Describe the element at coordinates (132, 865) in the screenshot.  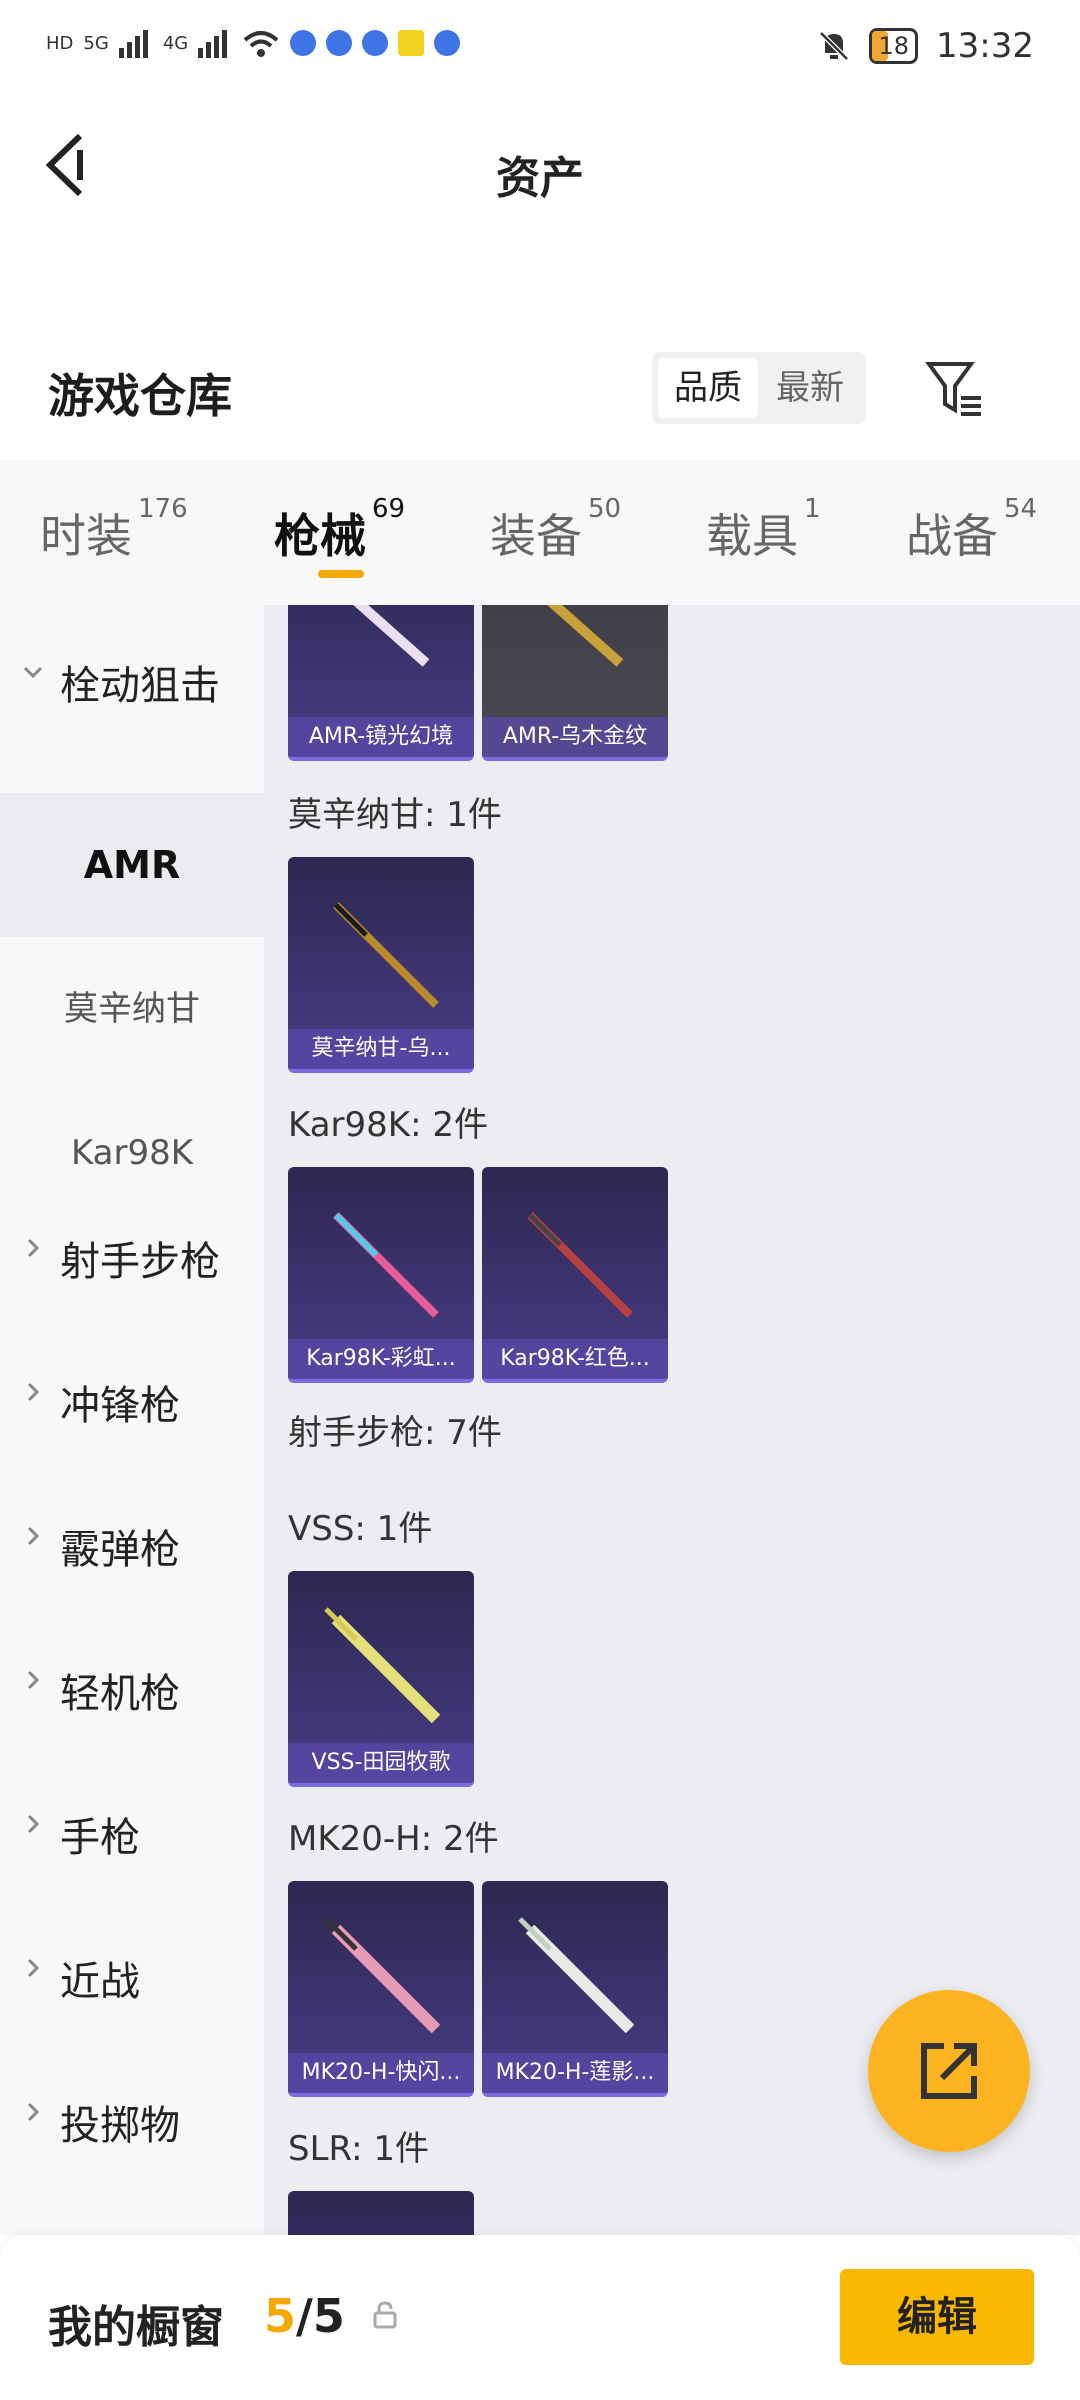
I see `sidebar-item-amr: AMR` at that location.